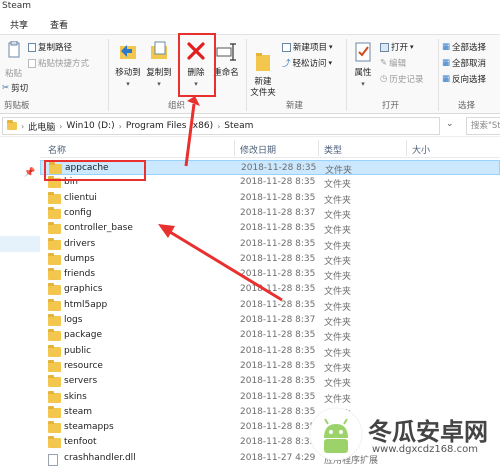  I want to click on watermark-title: 冬瓜安卓网, so click(428, 432).